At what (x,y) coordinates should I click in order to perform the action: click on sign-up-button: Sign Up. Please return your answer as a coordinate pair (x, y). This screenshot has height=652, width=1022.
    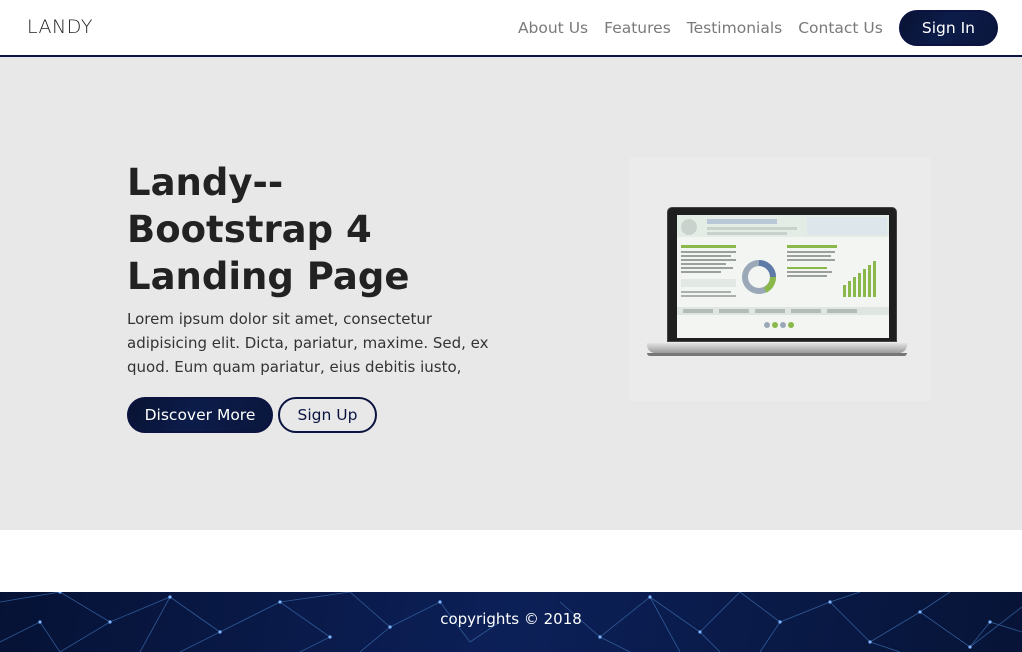
    Looking at the image, I should click on (327, 415).